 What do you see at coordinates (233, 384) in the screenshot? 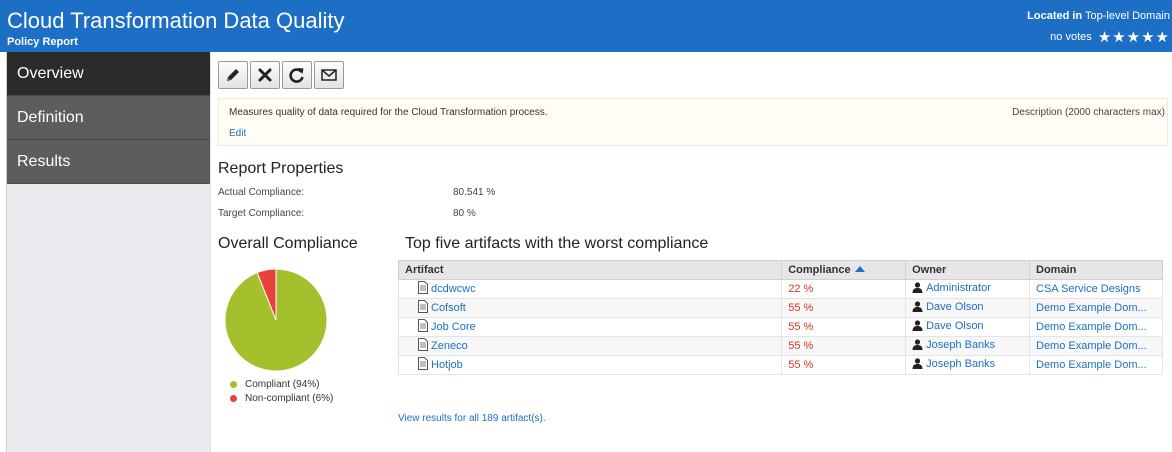
I see `compliant-dot-icon` at bounding box center [233, 384].